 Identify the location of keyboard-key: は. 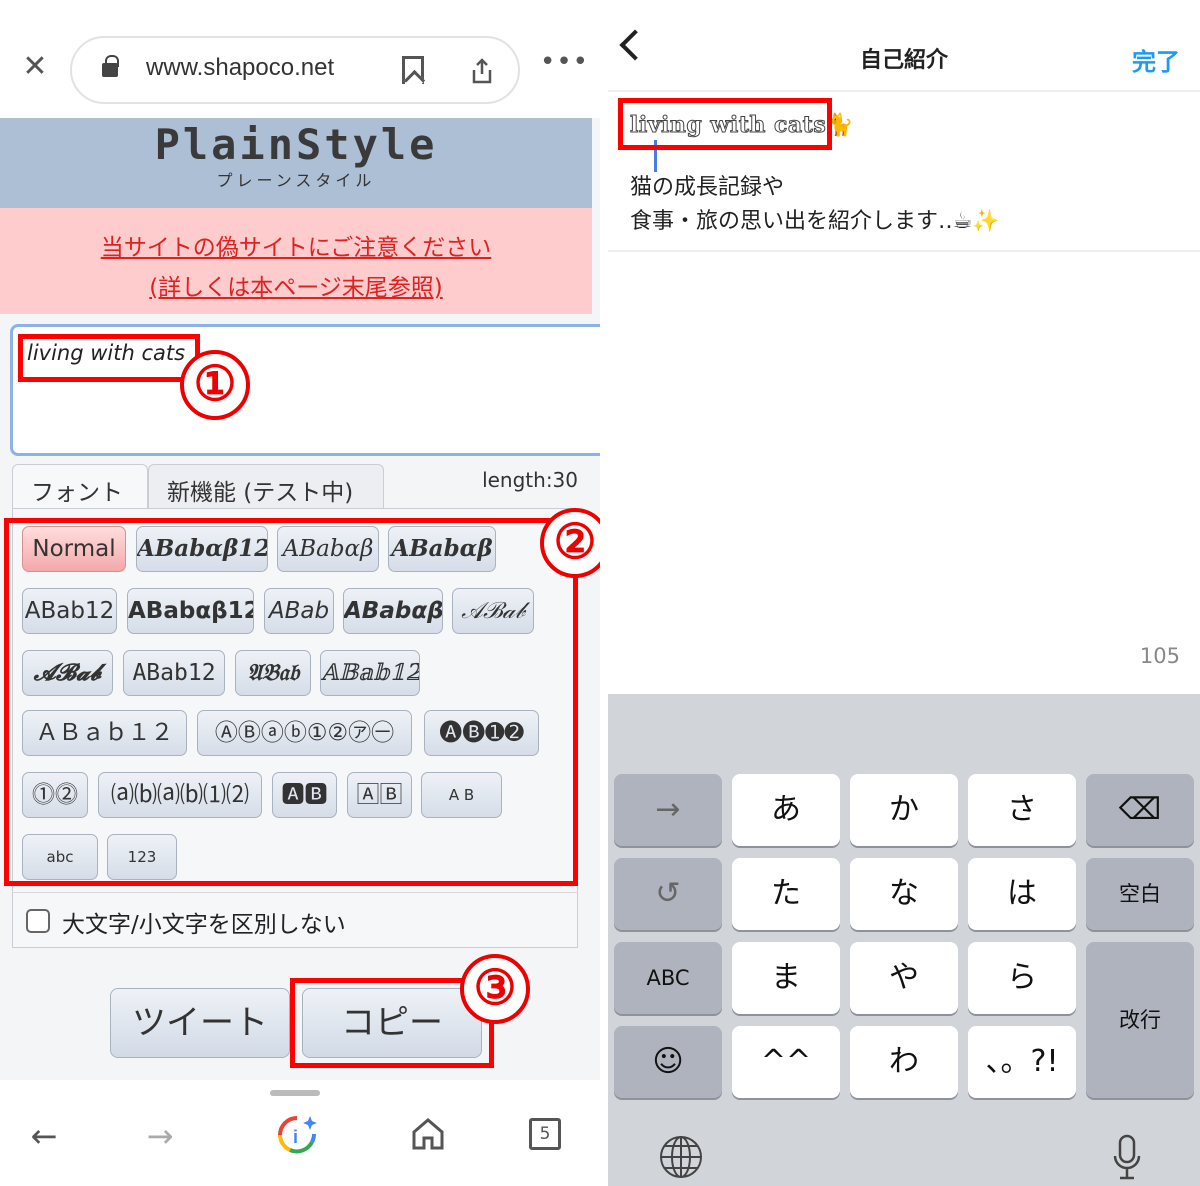
(1022, 894).